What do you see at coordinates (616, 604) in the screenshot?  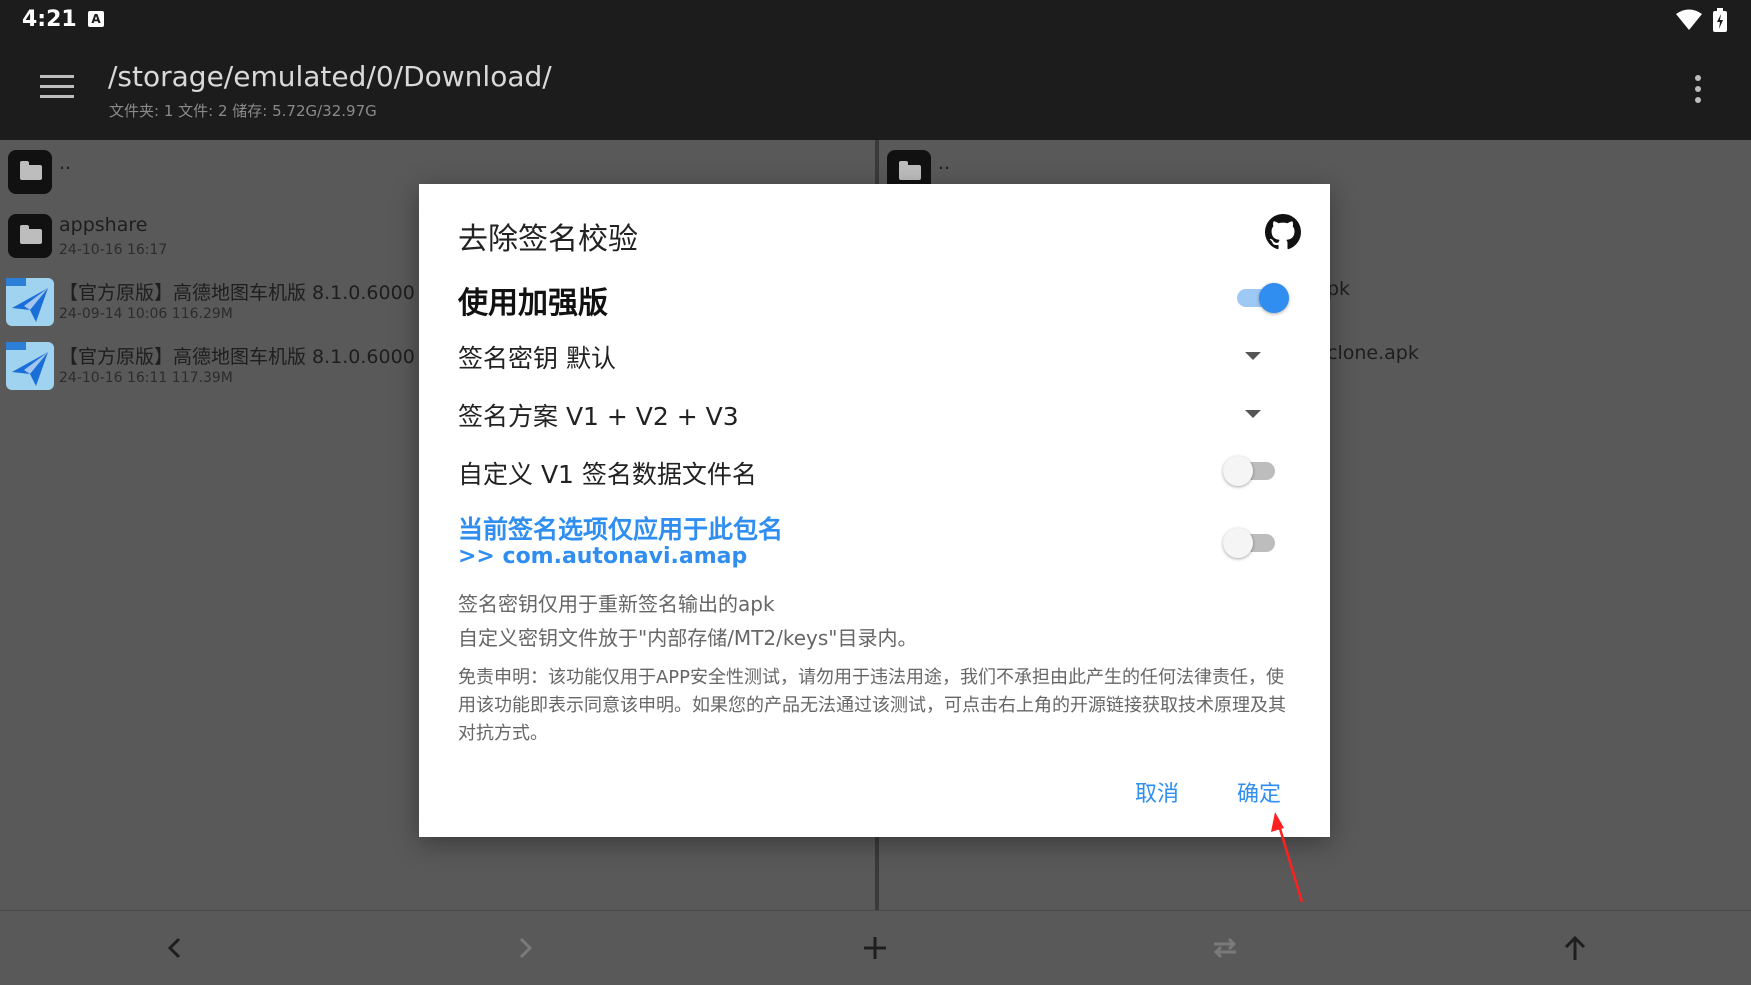 I see `key-note: 签名密钥仅用于重新签名输出的apk` at bounding box center [616, 604].